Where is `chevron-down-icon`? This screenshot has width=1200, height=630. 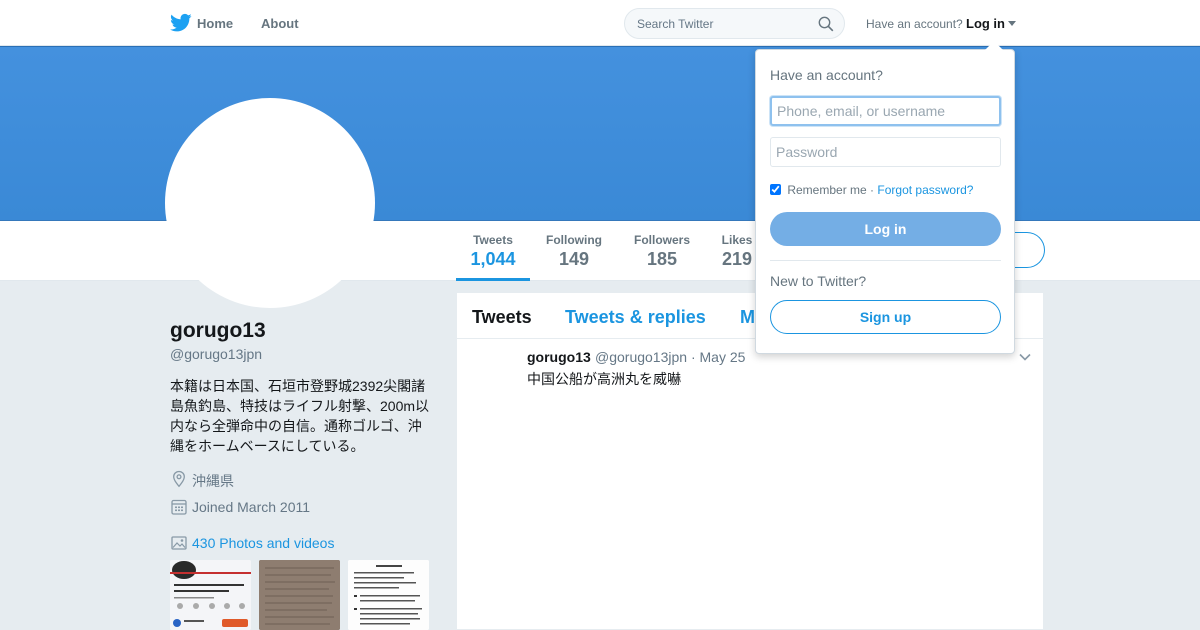 chevron-down-icon is located at coordinates (1025, 357).